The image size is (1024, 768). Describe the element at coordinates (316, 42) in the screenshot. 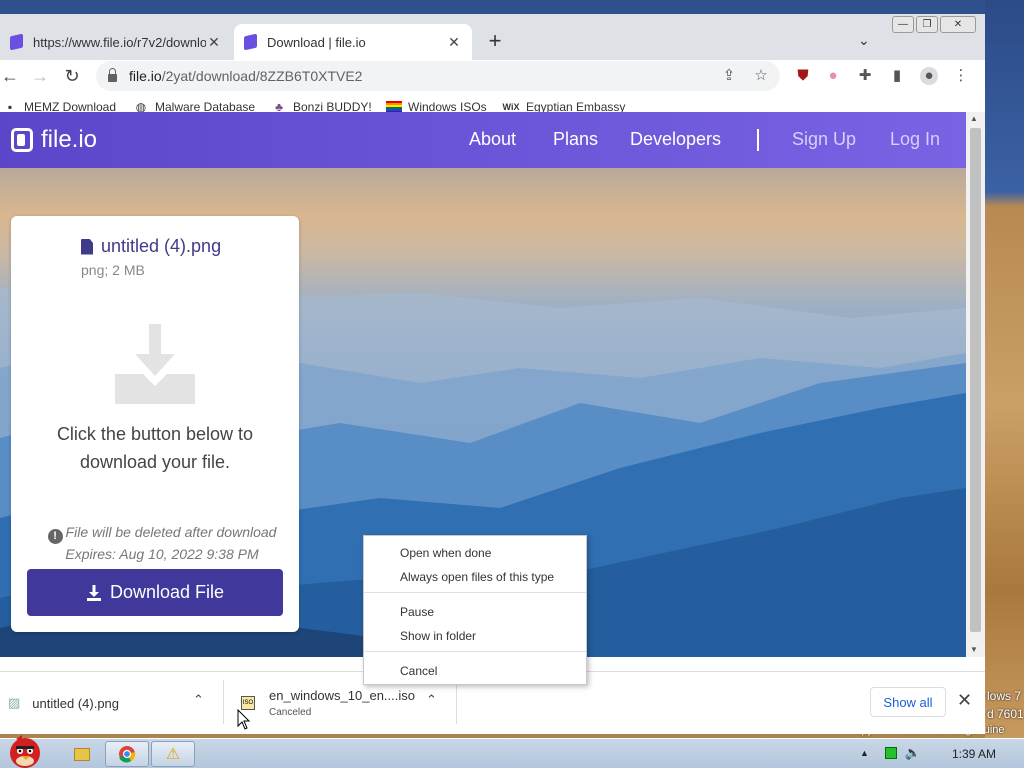

I see `tab-title: Download | file.io` at that location.